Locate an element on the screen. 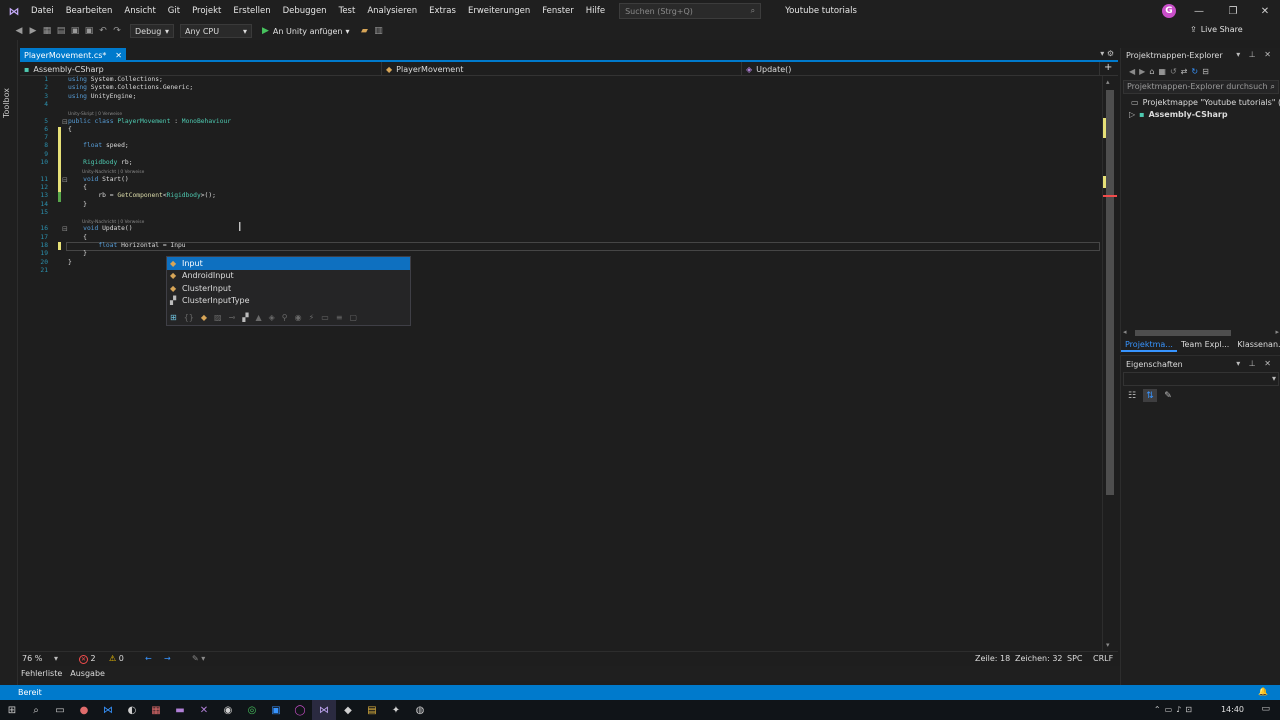 This screenshot has width=1280, height=720. completion-item: ◆ ClusterInput is located at coordinates (288, 288).